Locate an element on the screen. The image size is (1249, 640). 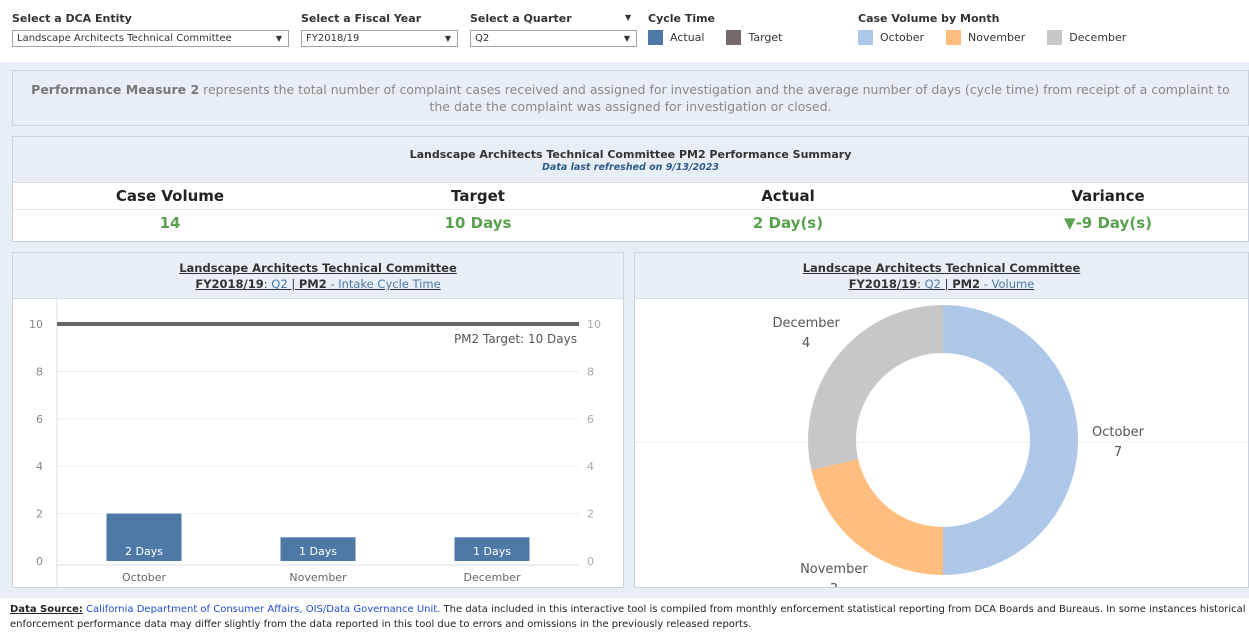
quarter-filter: Select a Quarter Q2 ▼ is located at coordinates (553, 29).